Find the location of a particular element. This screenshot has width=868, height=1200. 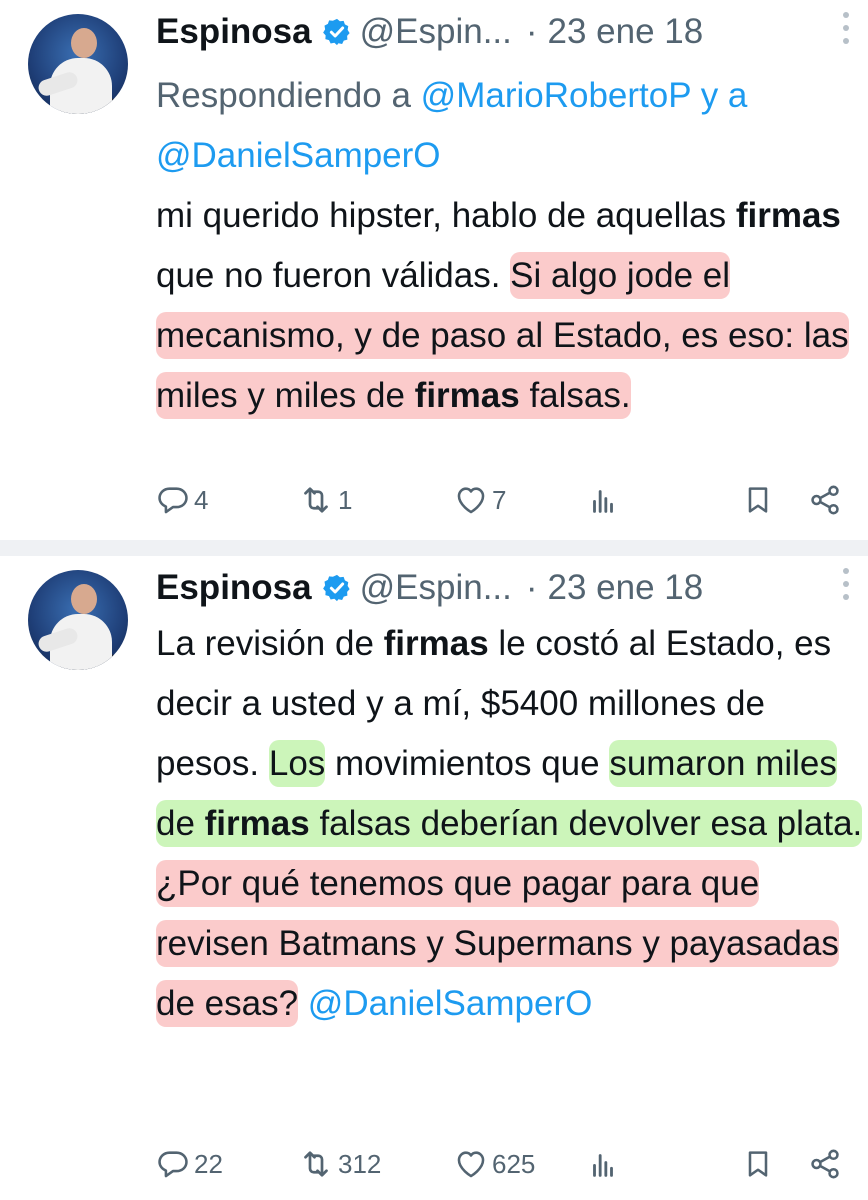

tweet-divider is located at coordinates (434, 548).